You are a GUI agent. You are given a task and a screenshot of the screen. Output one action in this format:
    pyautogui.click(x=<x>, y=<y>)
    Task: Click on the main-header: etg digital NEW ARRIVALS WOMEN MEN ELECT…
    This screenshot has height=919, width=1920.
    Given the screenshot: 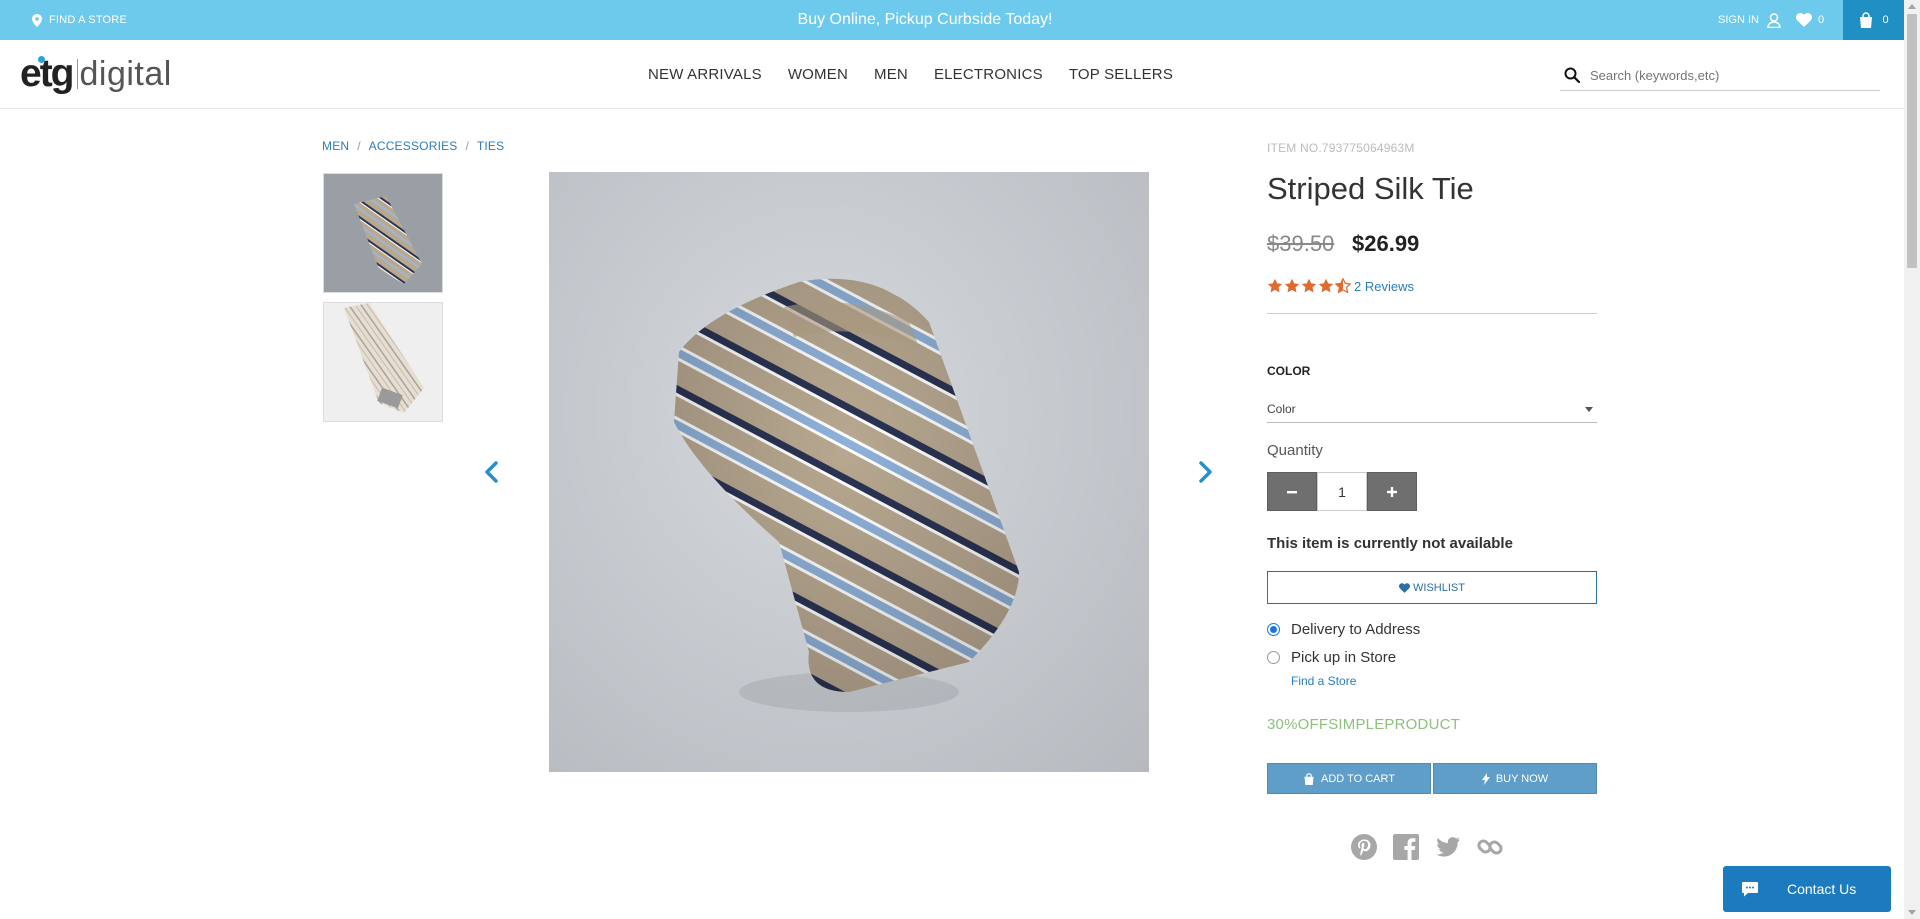 What is the action you would take?
    pyautogui.click(x=952, y=74)
    